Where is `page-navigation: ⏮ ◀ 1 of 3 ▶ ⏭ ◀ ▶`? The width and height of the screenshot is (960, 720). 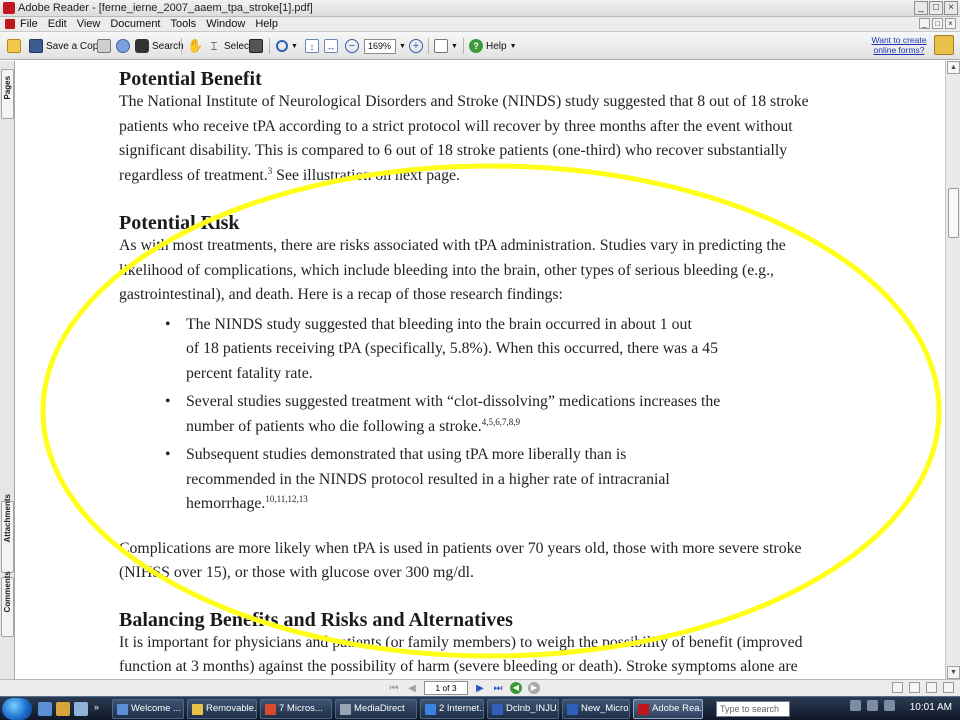 page-navigation: ⏮ ◀ 1 of 3 ▶ ⏭ ◀ ▶ is located at coordinates (464, 688).